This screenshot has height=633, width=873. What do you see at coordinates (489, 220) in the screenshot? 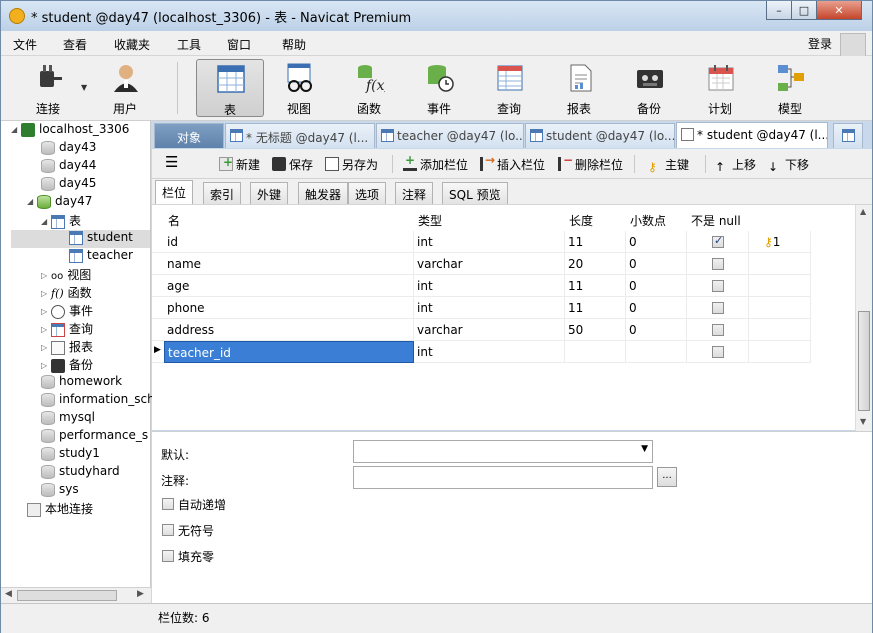
I see `column-header-type: 类型` at bounding box center [489, 220].